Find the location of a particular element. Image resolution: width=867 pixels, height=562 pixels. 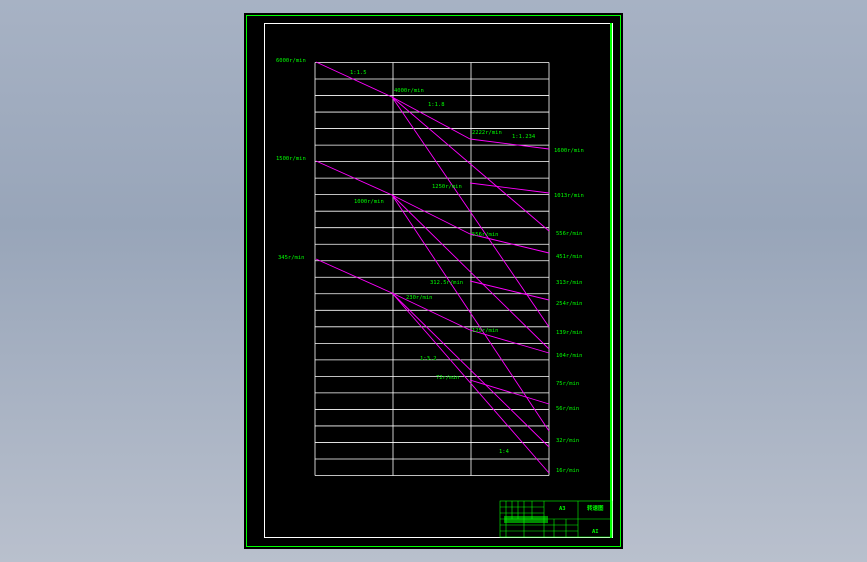

frame-edge is located at coordinates (611, 280).